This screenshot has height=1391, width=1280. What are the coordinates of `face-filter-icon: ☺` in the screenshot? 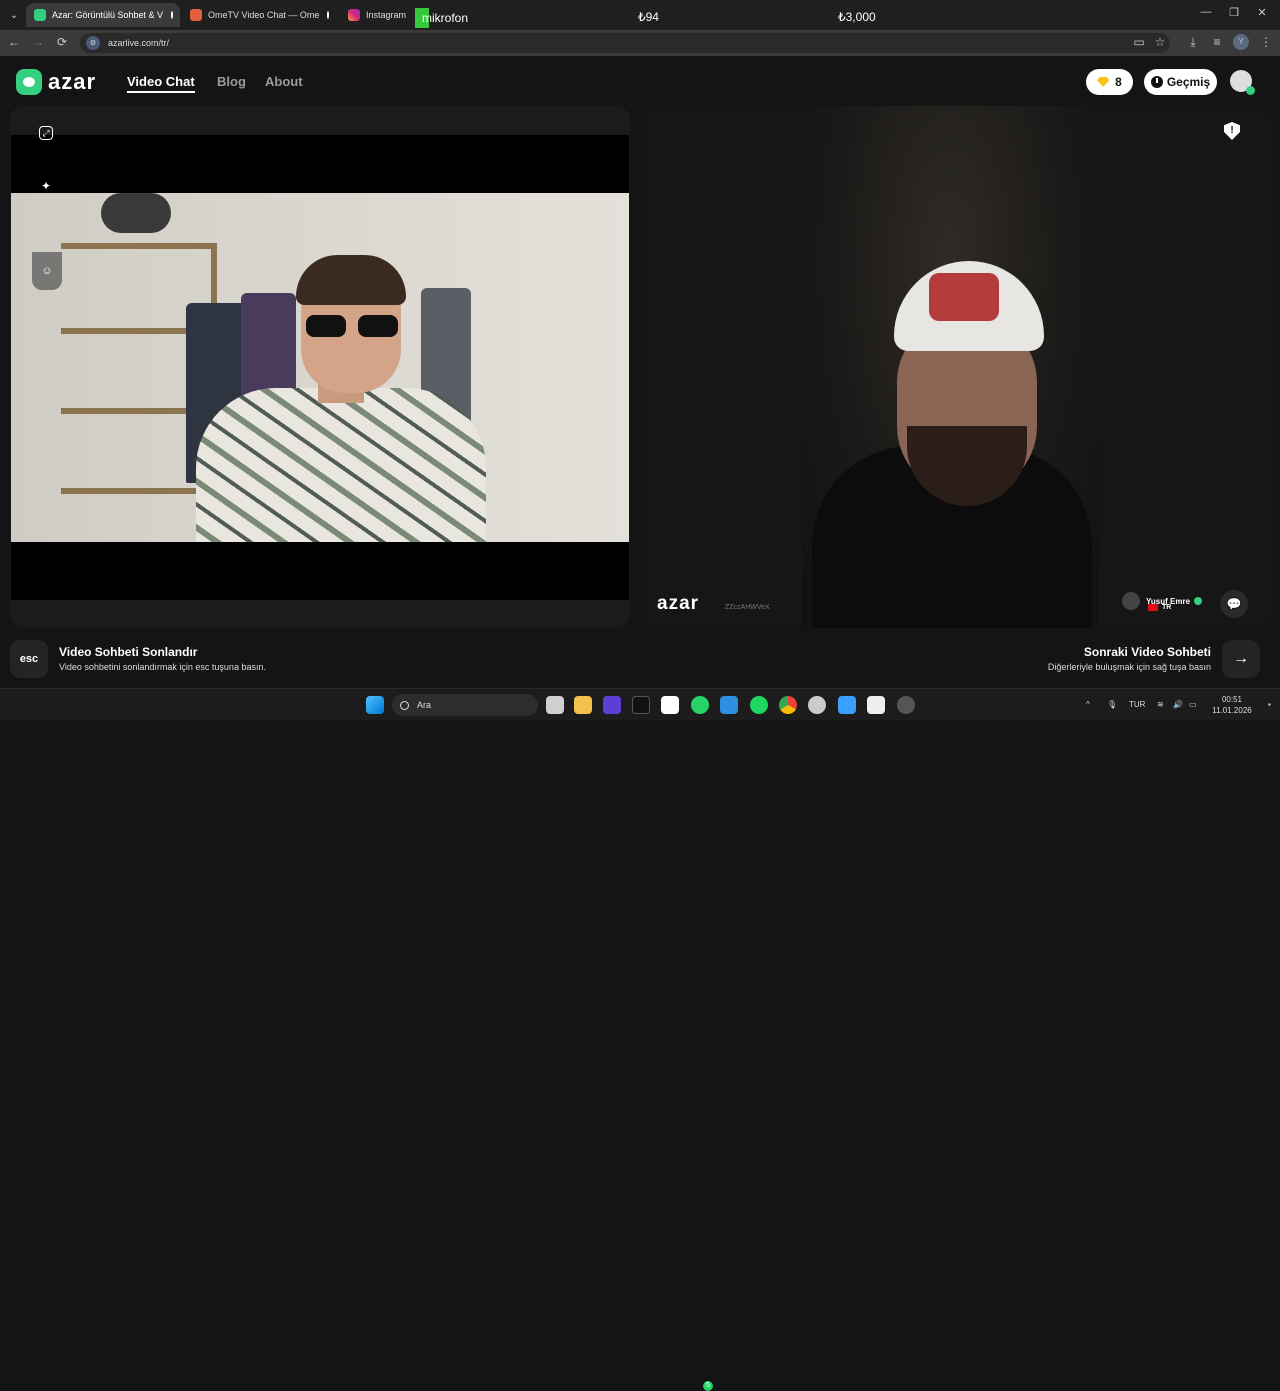 It's located at (47, 271).